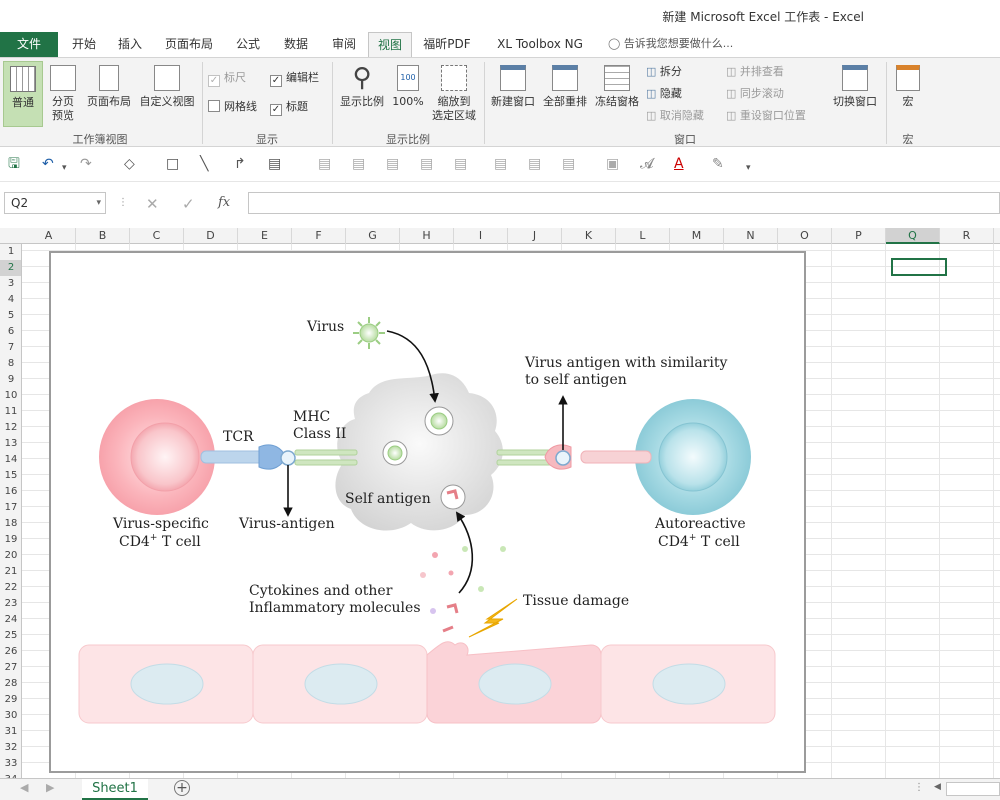 This screenshot has height=800, width=1000. Describe the element at coordinates (115, 789) in the screenshot. I see `sheet-tab-sheet1: Sheet1` at that location.